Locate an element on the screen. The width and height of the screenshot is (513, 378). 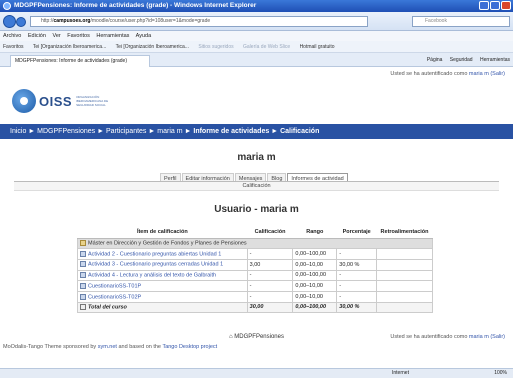
column-header: Retroalimentación is located at coordinates (404, 232).